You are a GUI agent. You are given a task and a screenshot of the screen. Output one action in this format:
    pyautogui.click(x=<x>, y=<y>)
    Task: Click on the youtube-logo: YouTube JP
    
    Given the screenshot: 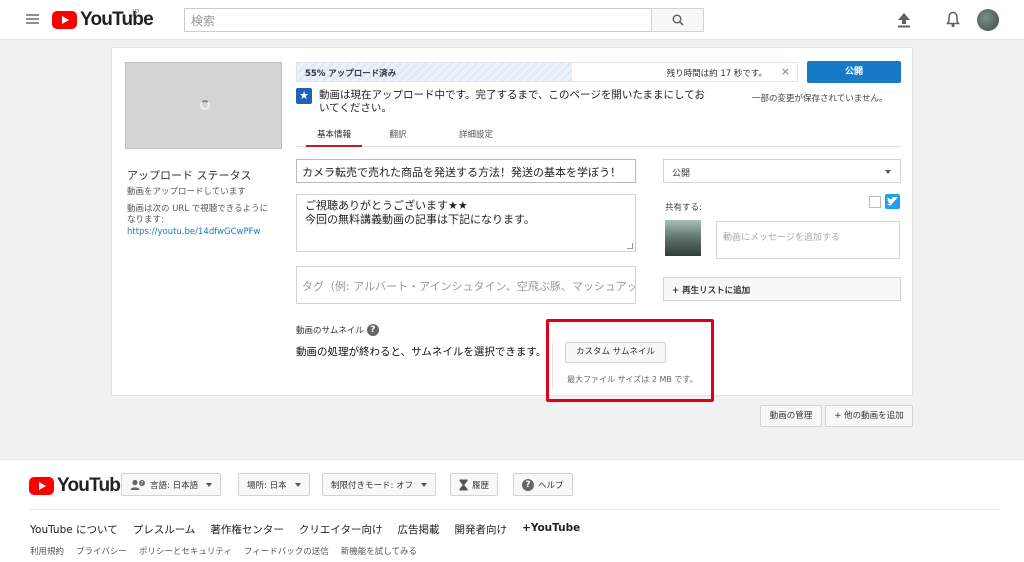 What is the action you would take?
    pyautogui.click(x=103, y=19)
    